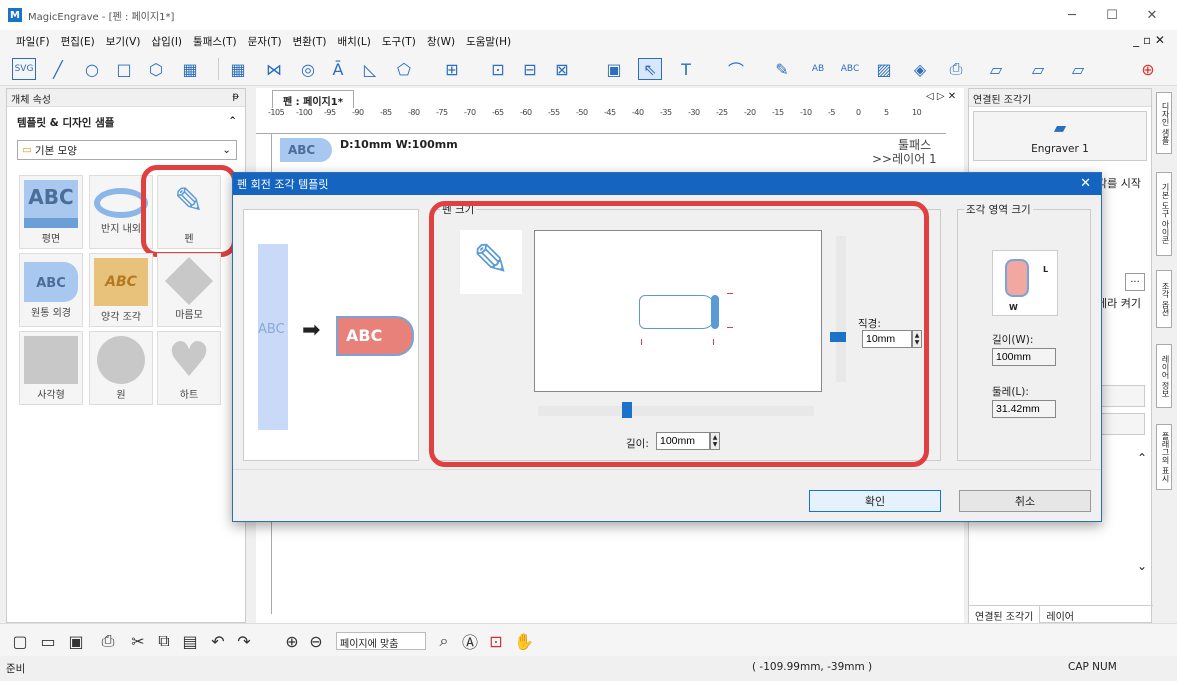 Image resolution: width=1177 pixels, height=681 pixels. Describe the element at coordinates (524, 641) in the screenshot. I see `pan-hand-icon: ✋` at that location.